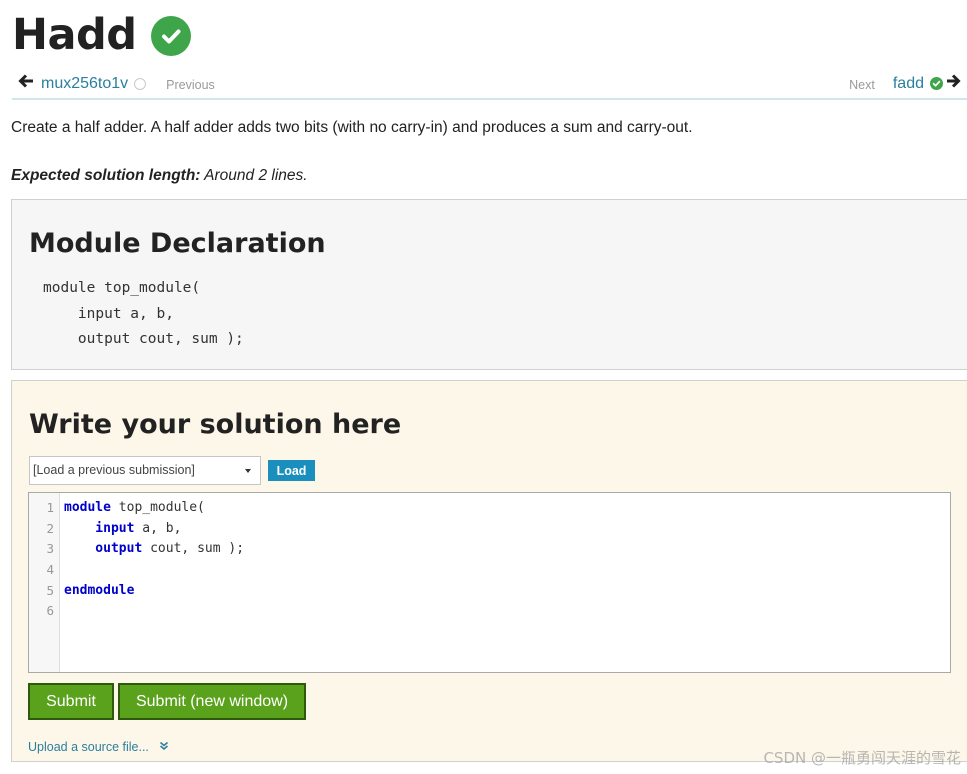  I want to click on submit-new-window-button: Submit (new window), so click(212, 701).